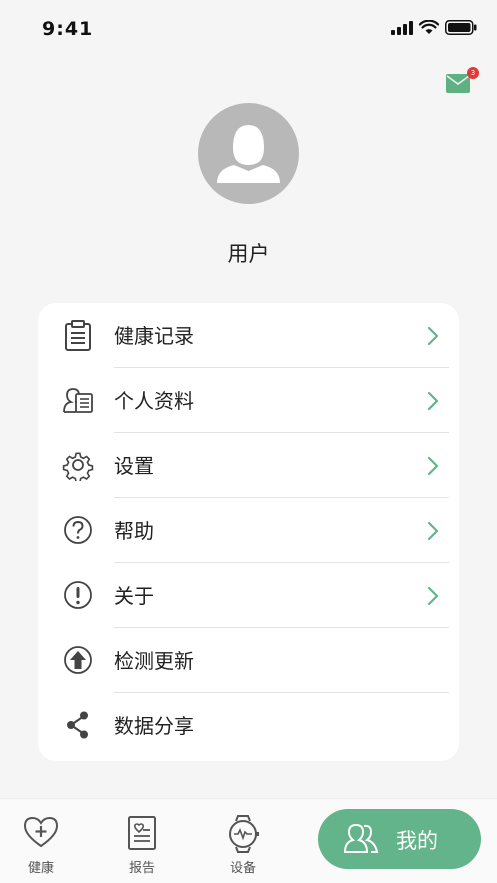  I want to click on tab-report: 报告, so click(142, 841).